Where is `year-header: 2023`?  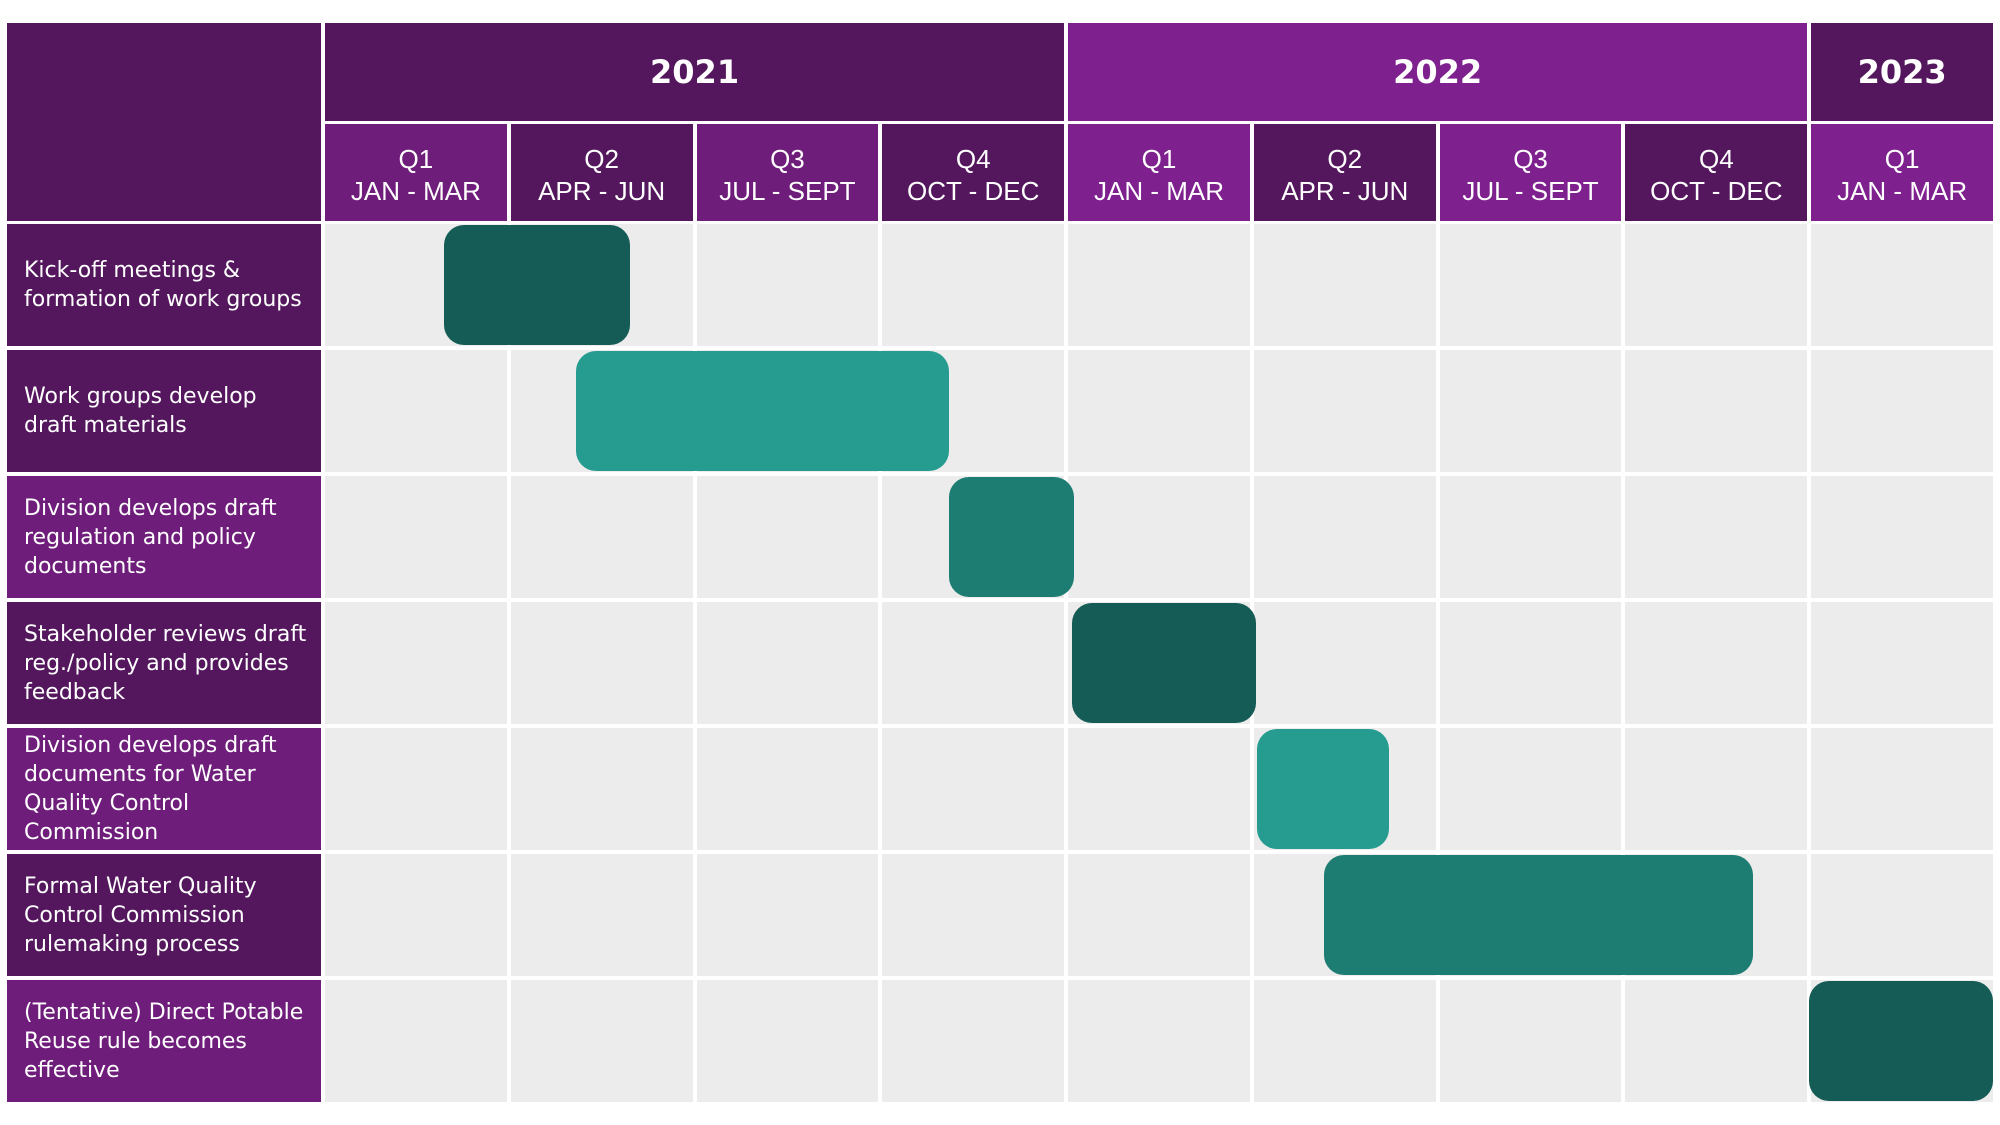 year-header: 2023 is located at coordinates (1902, 72).